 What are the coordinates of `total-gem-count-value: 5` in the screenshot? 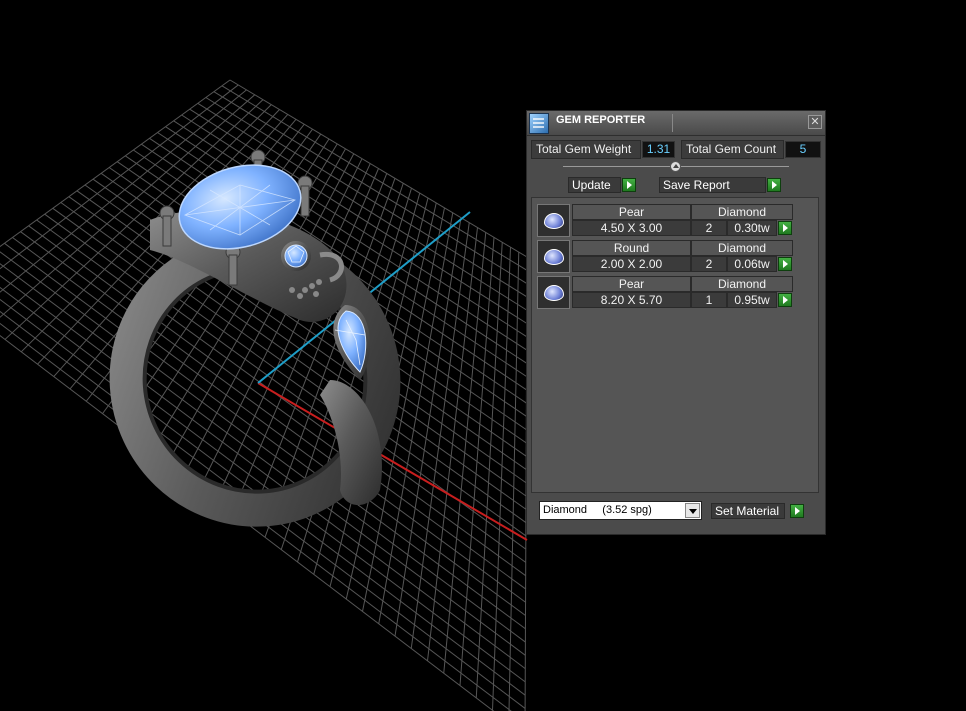 It's located at (803, 149).